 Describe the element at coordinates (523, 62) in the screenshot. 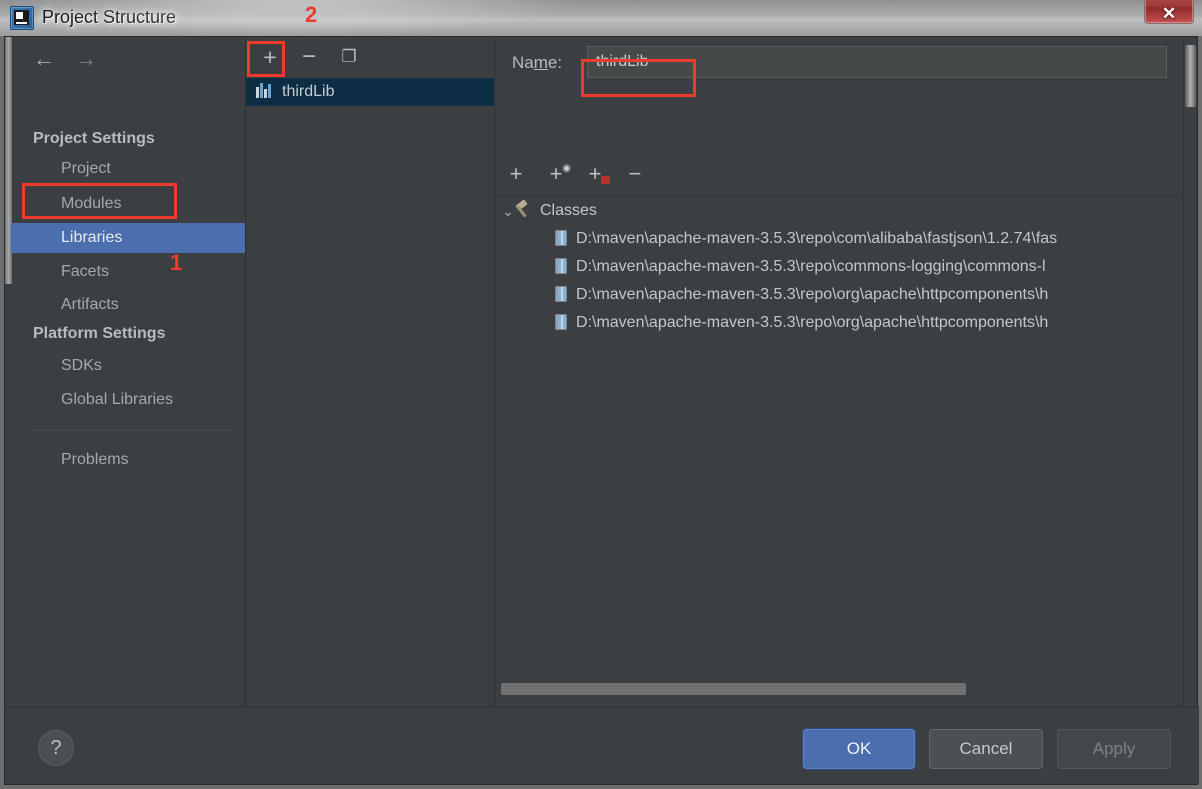

I see `name-label-part1: Na` at that location.